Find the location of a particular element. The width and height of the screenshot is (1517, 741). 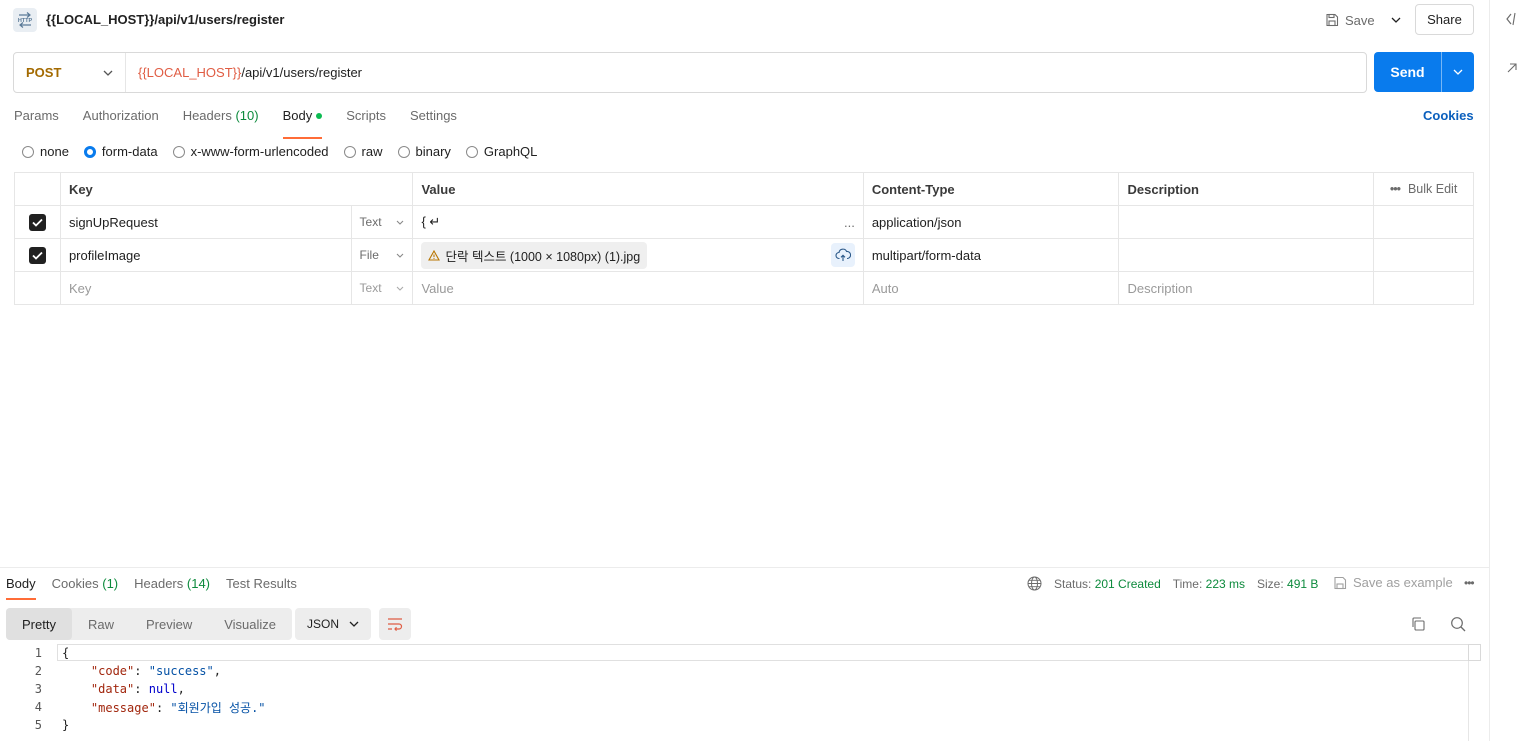

more-options-icon: ••• is located at coordinates (1469, 583).